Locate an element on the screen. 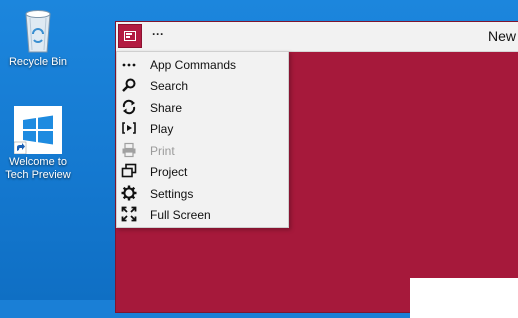  title-bar: ··· New is located at coordinates (317, 37).